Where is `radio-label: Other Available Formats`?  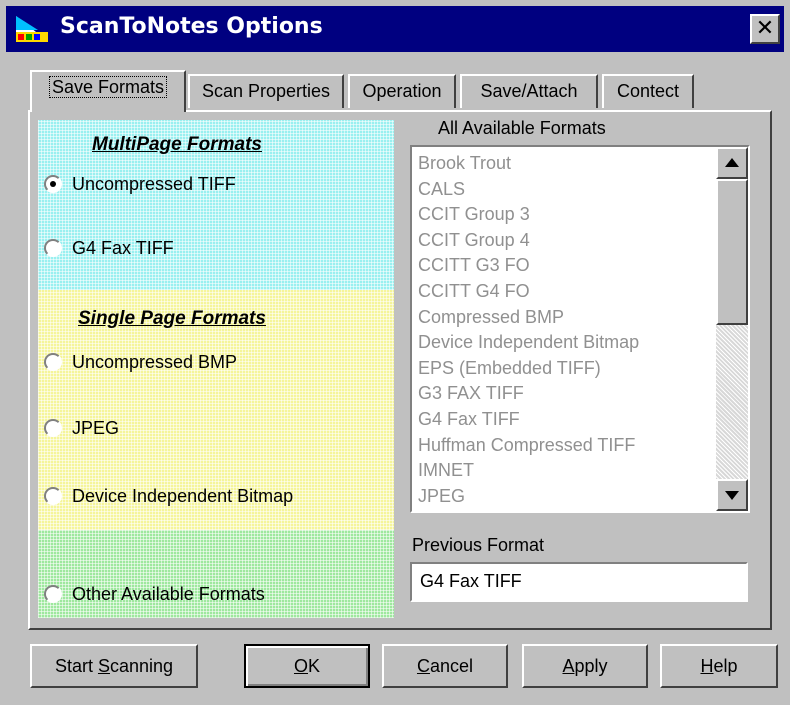
radio-label: Other Available Formats is located at coordinates (168, 593).